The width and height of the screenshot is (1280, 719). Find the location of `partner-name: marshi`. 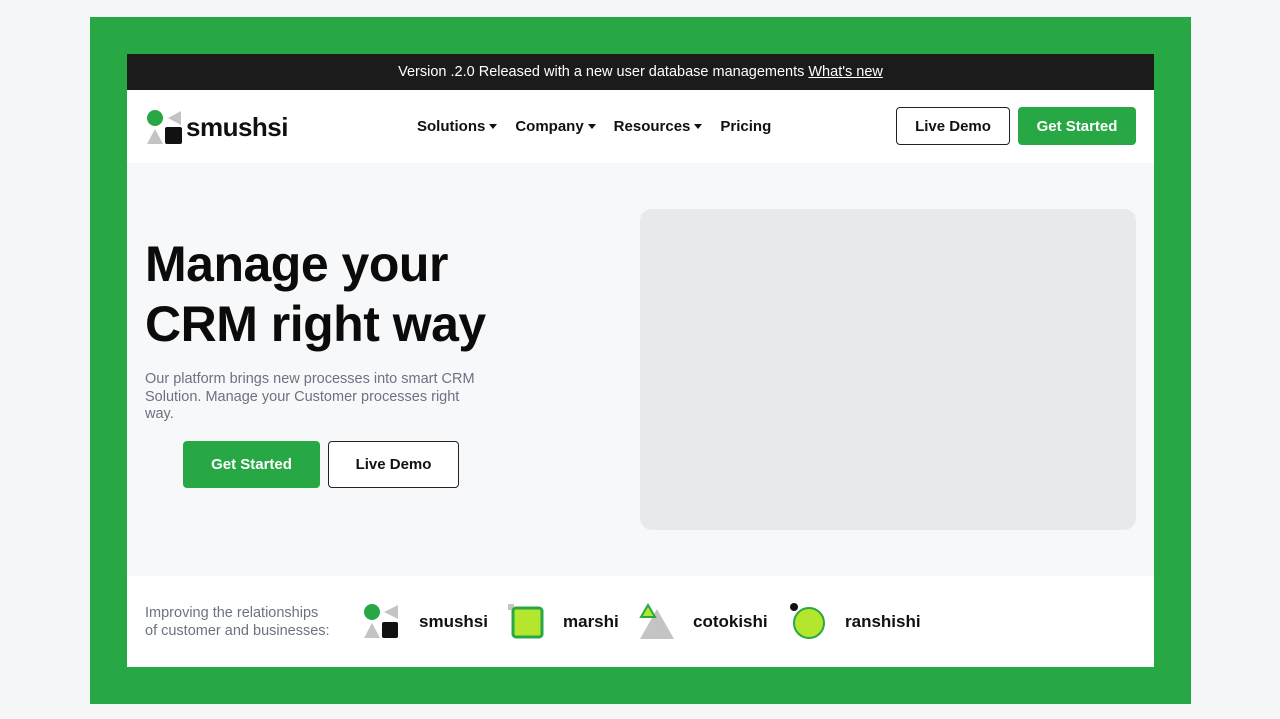

partner-name: marshi is located at coordinates (591, 621).